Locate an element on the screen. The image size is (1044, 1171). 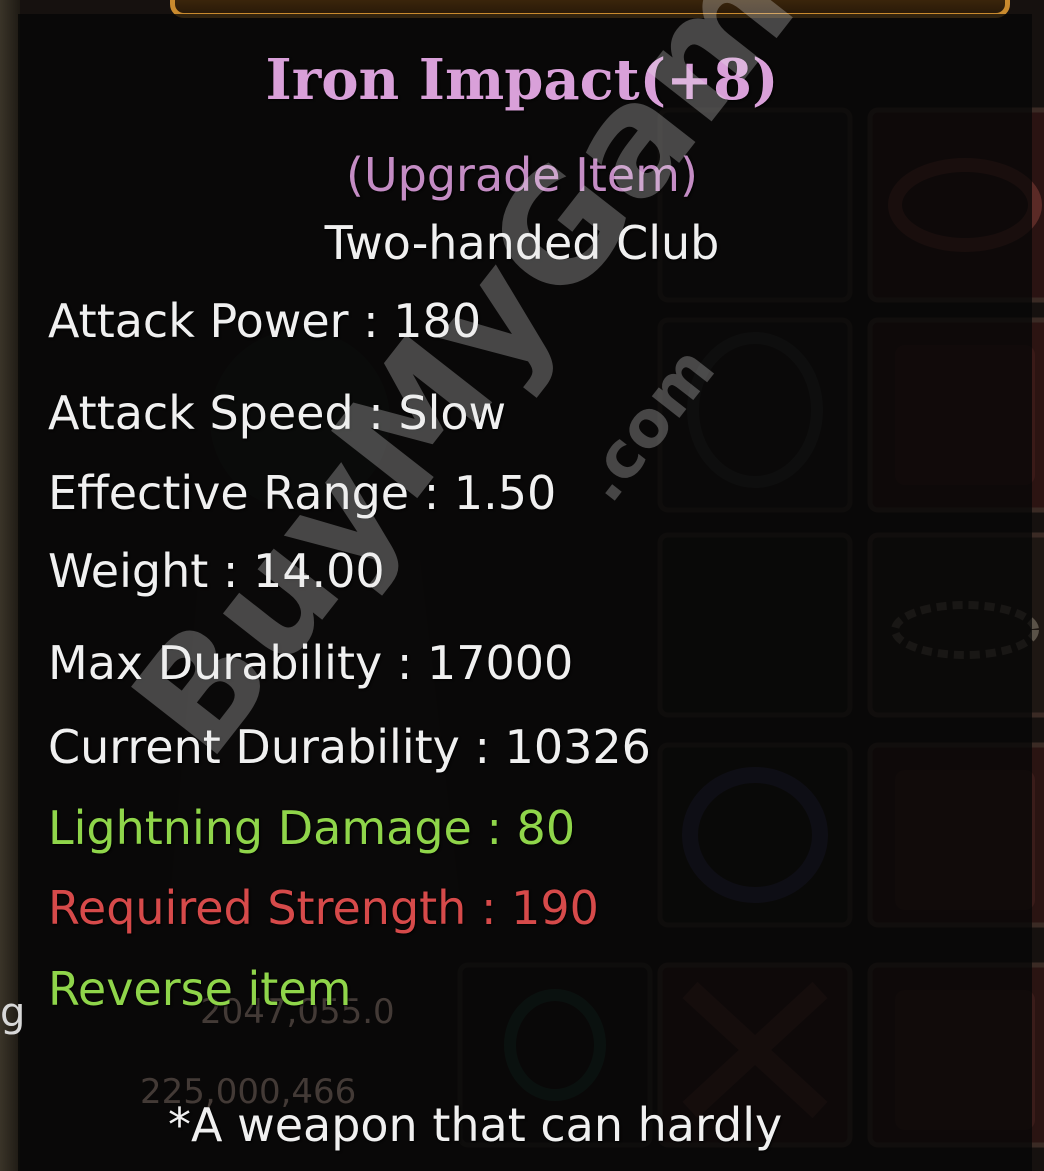
item-description: *A weapon that can hardly is located at coordinates (475, 1125).